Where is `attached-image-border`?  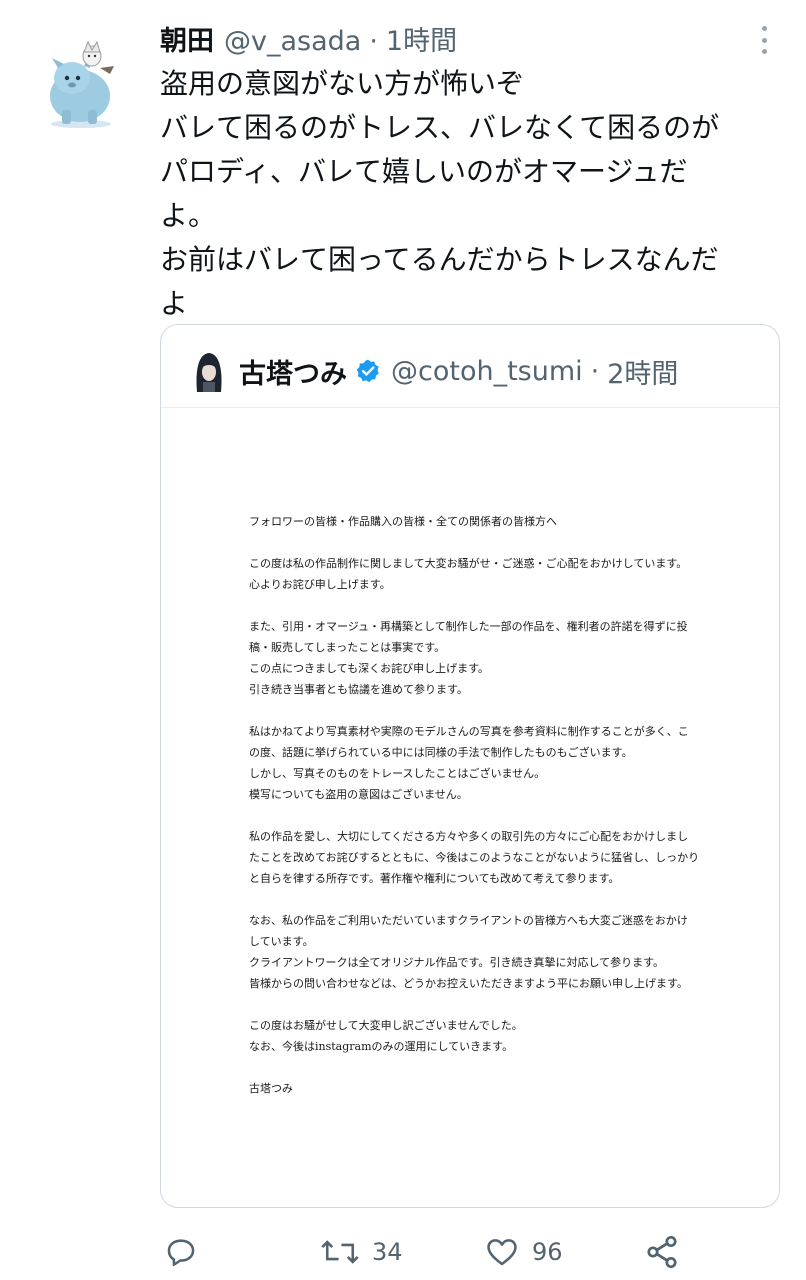 attached-image-border is located at coordinates (470, 407).